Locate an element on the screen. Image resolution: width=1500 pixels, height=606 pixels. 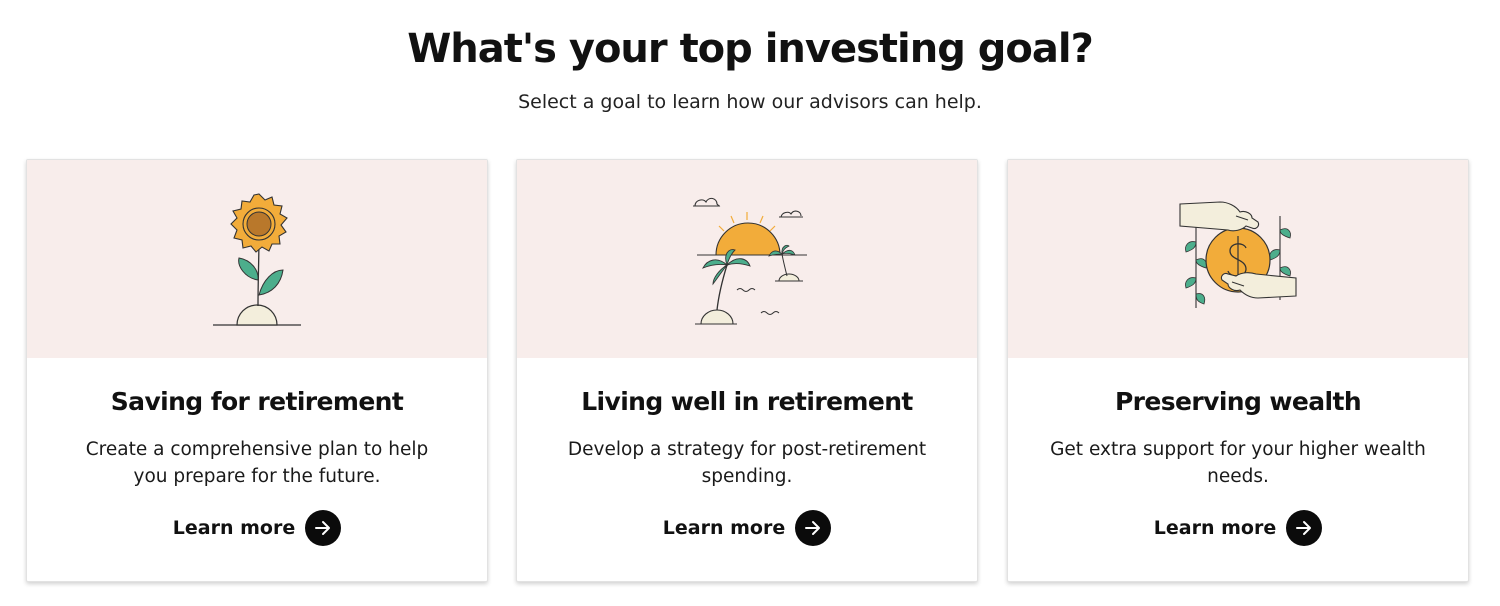
beach-sunset-icon is located at coordinates (750, 261).